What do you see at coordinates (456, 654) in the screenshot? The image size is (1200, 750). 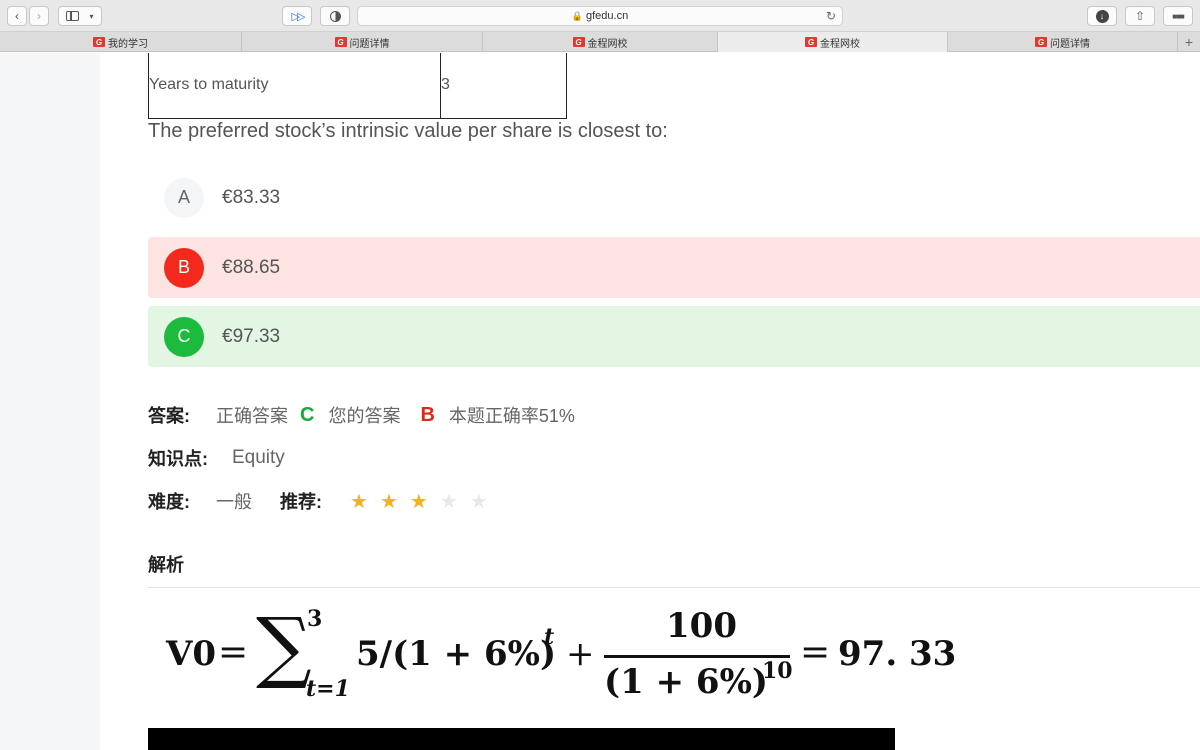 I see `formula-term: 5/(1 + 6%)` at bounding box center [456, 654].